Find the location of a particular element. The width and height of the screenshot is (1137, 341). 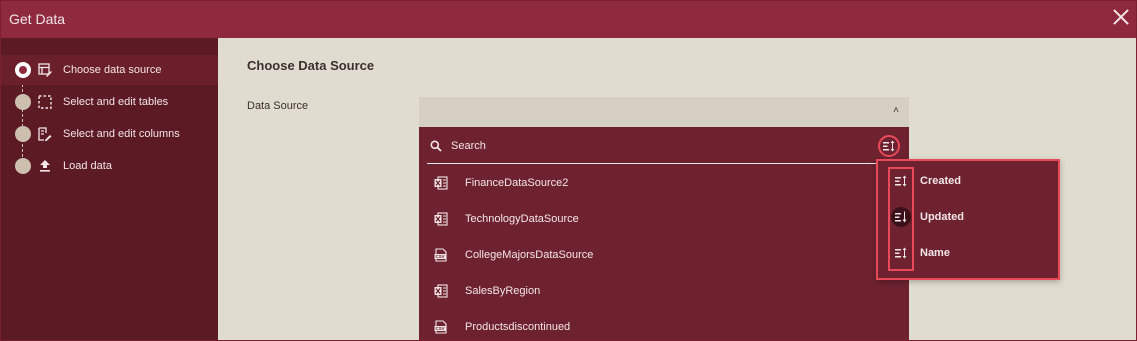

dashed-select-icon is located at coordinates (45, 102).